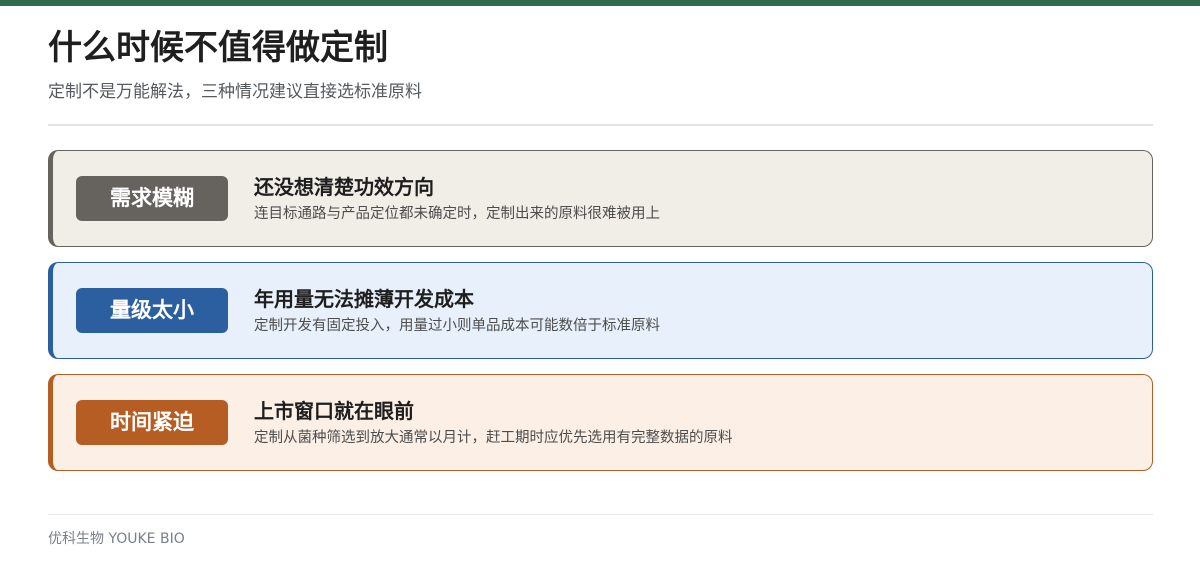 The height and width of the screenshot is (576, 1200). What do you see at coordinates (364, 299) in the screenshot?
I see `case-card-title: 年用量无法摊薄开发成本` at bounding box center [364, 299].